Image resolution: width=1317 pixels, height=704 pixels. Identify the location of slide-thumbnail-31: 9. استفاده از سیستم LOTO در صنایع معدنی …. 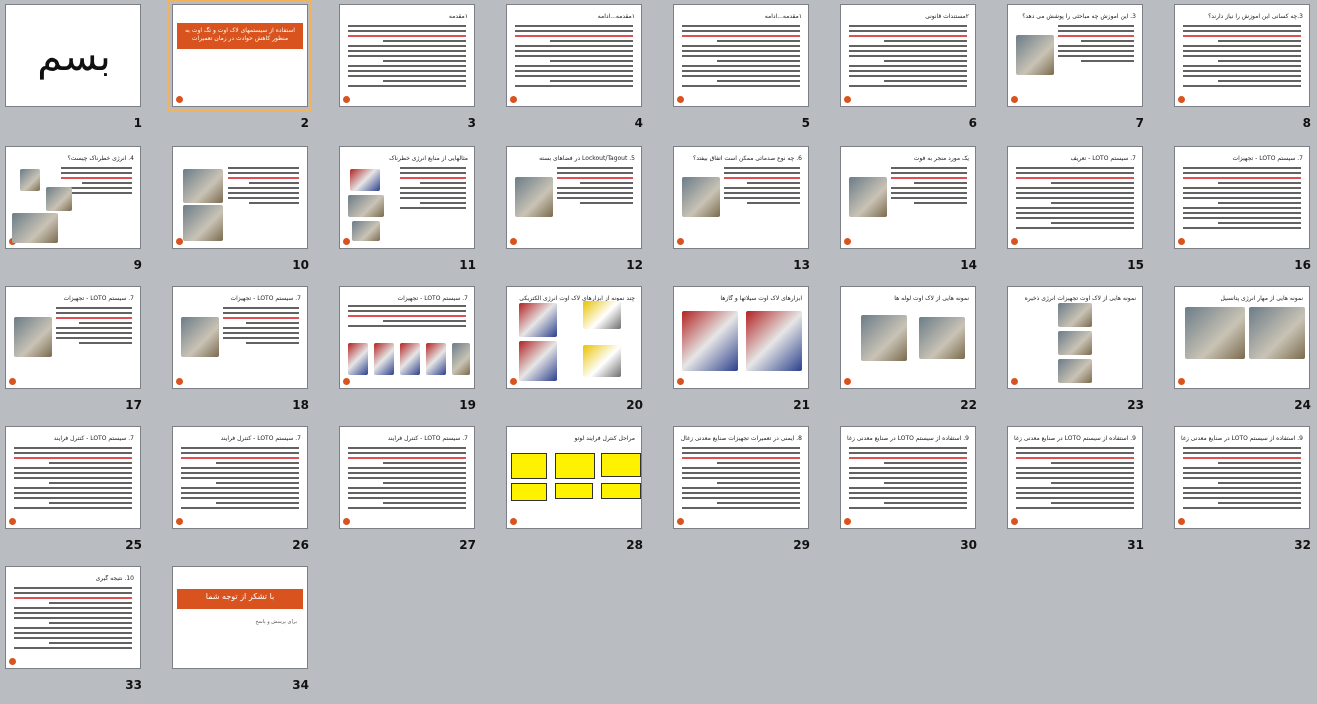
(1086, 494).